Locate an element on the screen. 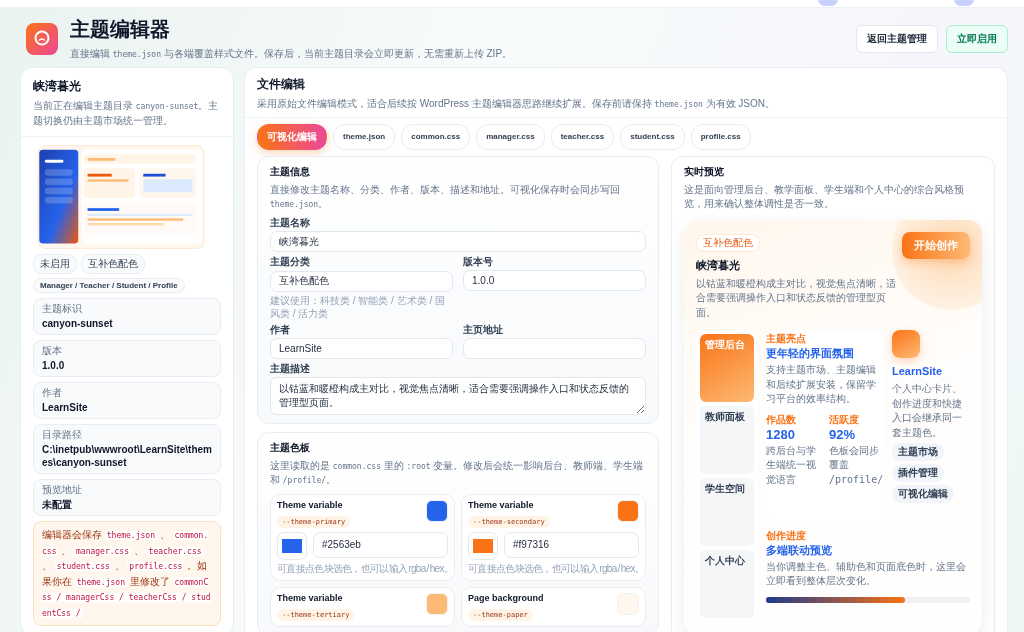  brand-name: LearnSite is located at coordinates (917, 371).